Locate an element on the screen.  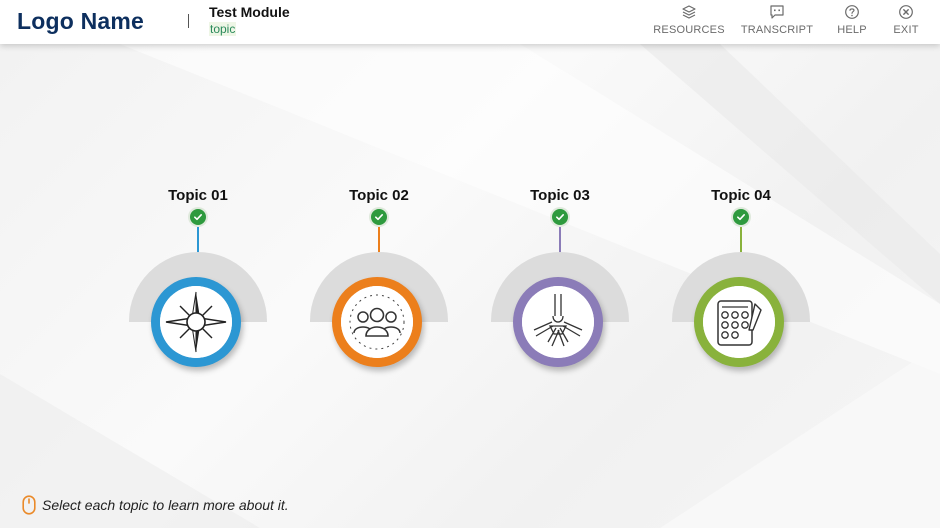
mouse-icon is located at coordinates (29, 505).